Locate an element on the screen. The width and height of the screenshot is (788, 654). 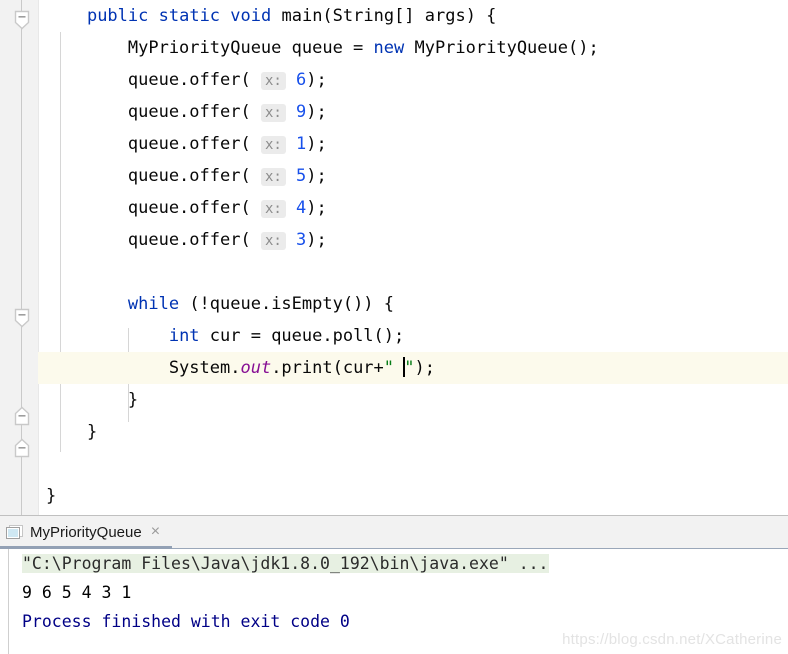
code-token-plain: MyPriorityQueue(); is located at coordinates (501, 48).